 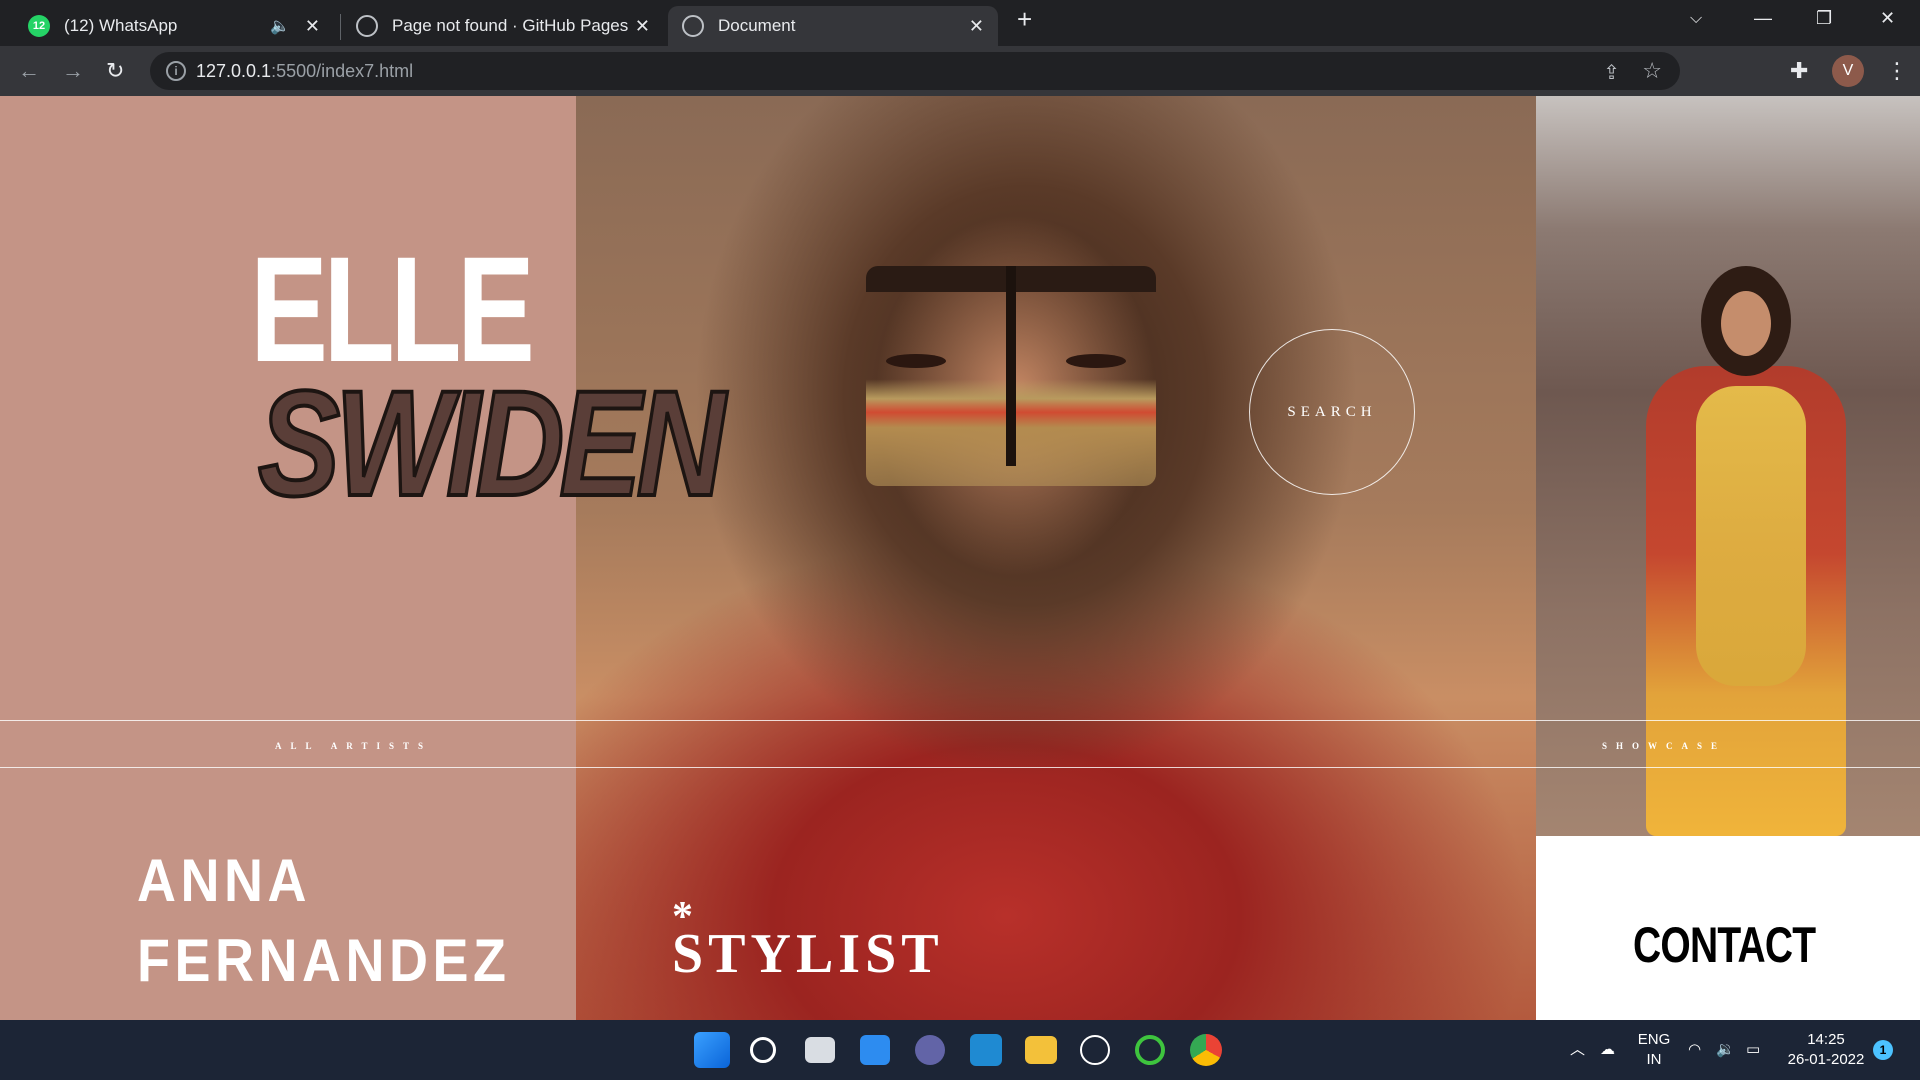 I want to click on notification-badge: 1, so click(x=1883, y=1050).